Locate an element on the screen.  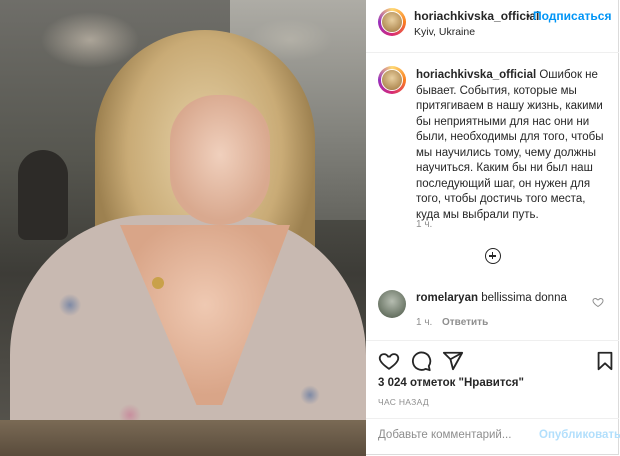
caption-author-username: horiachkivska_official is located at coordinates (476, 75).